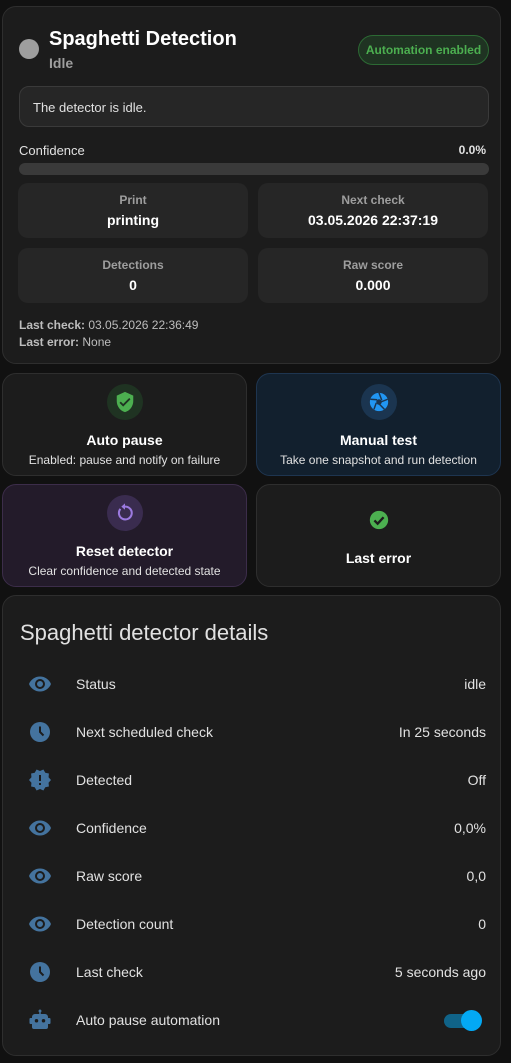 The height and width of the screenshot is (1063, 511). What do you see at coordinates (40, 1019) in the screenshot?
I see `robot-icon` at bounding box center [40, 1019].